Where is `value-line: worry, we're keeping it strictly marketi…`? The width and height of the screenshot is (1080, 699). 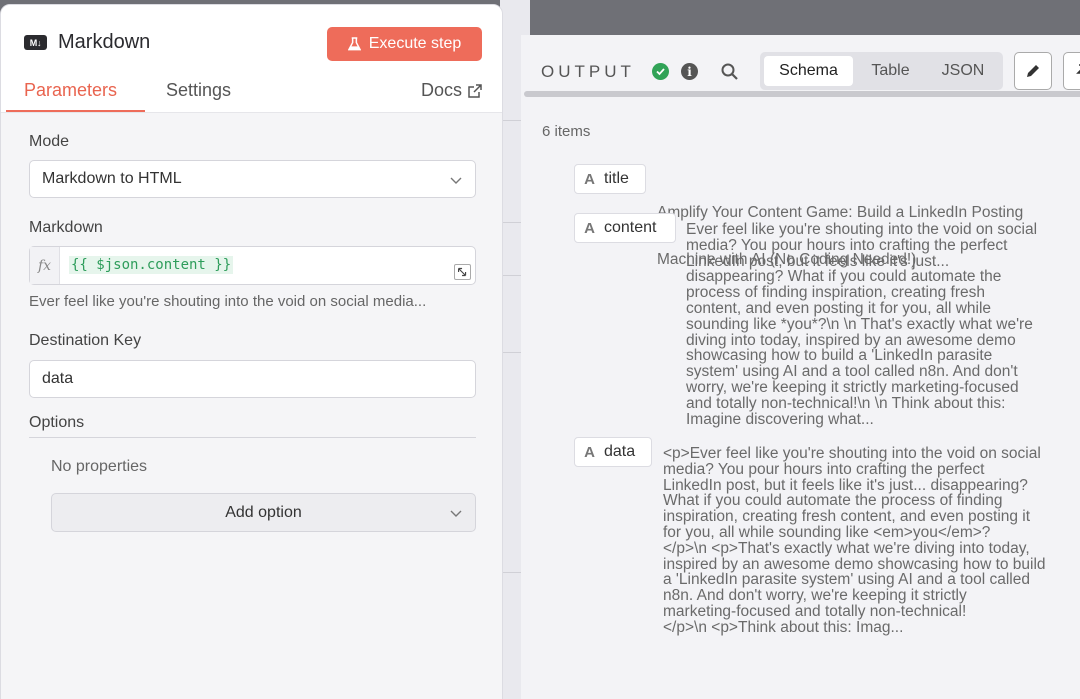
value-line: worry, we're keeping it strictly marketi… is located at coordinates (852, 387).